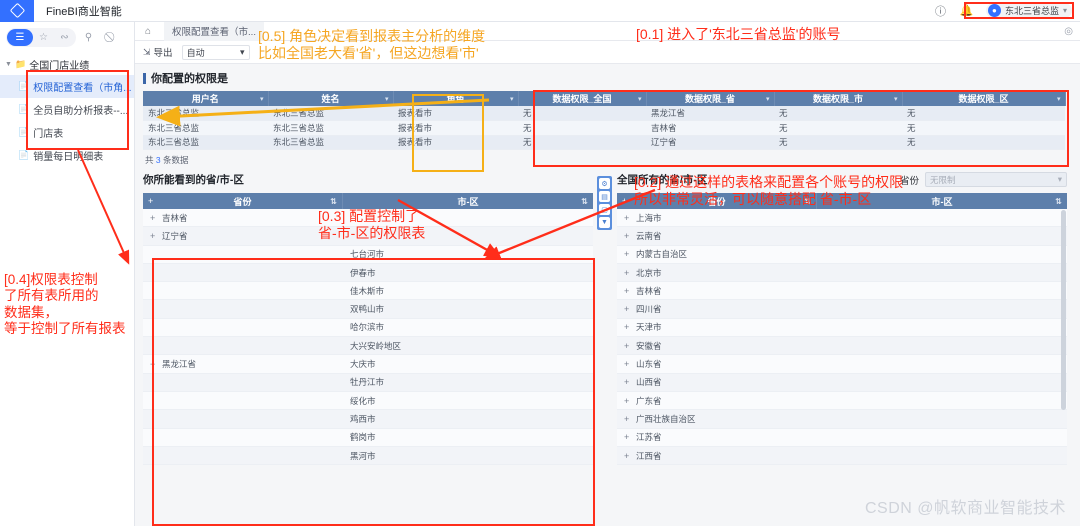 The width and height of the screenshot is (1080, 526). Describe the element at coordinates (717, 382) in the screenshot. I see `right-tree-province-cell: + 山西省` at that location.